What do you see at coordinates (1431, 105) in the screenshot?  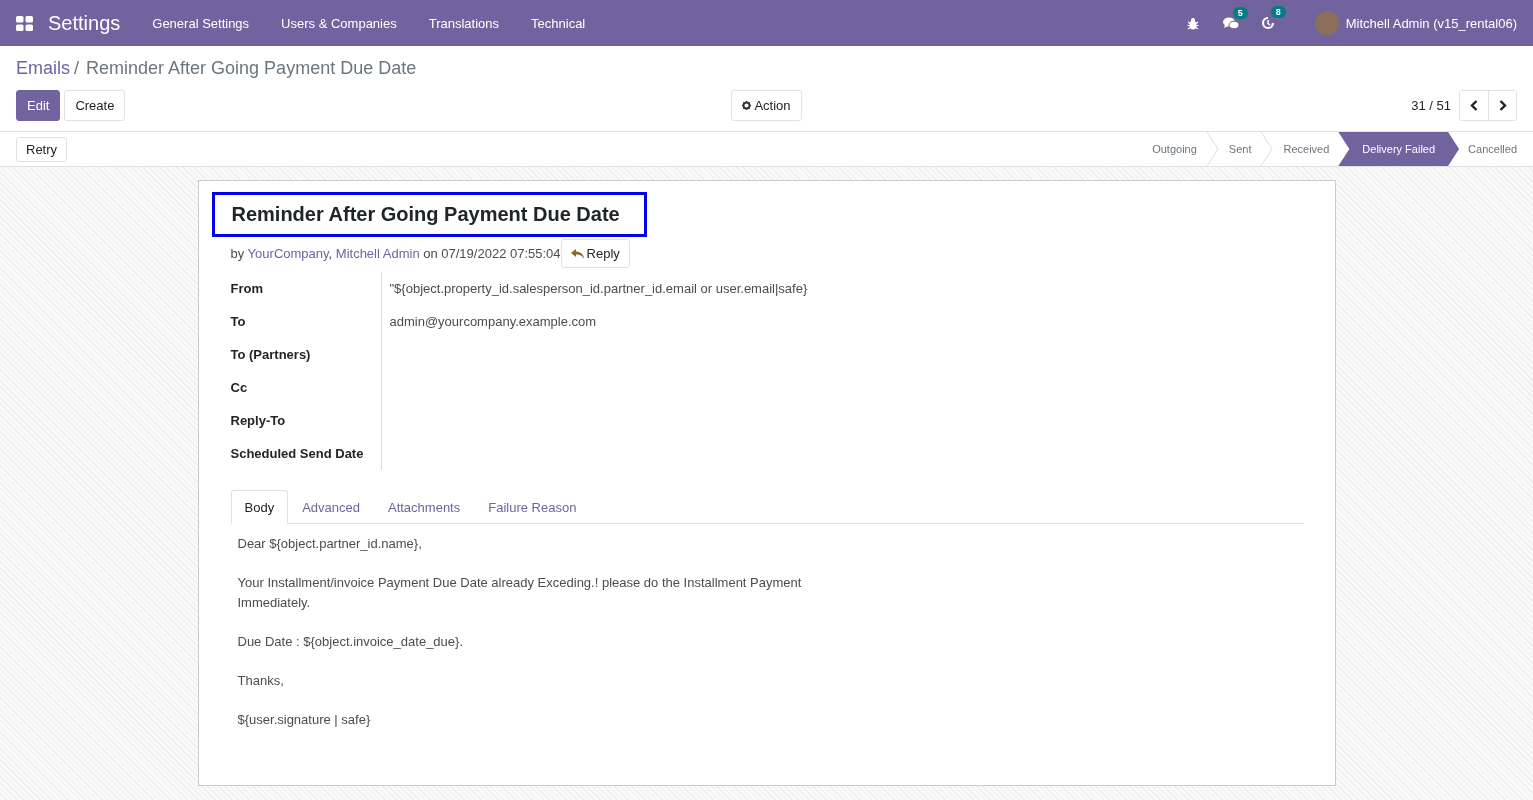 I see `pager-value: 31 / 51` at bounding box center [1431, 105].